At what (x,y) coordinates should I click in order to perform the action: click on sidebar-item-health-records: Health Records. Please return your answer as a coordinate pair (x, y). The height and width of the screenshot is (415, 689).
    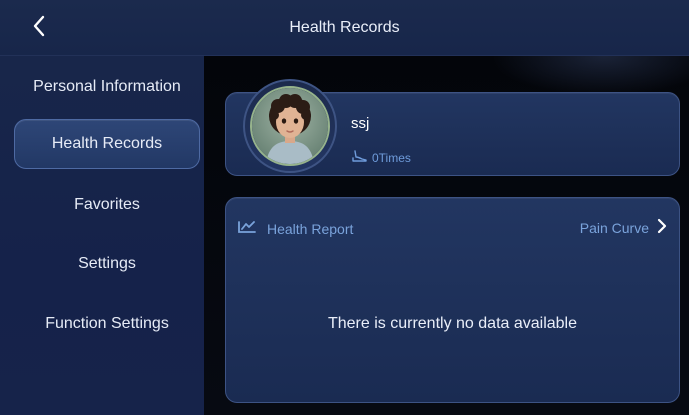
    Looking at the image, I should click on (107, 144).